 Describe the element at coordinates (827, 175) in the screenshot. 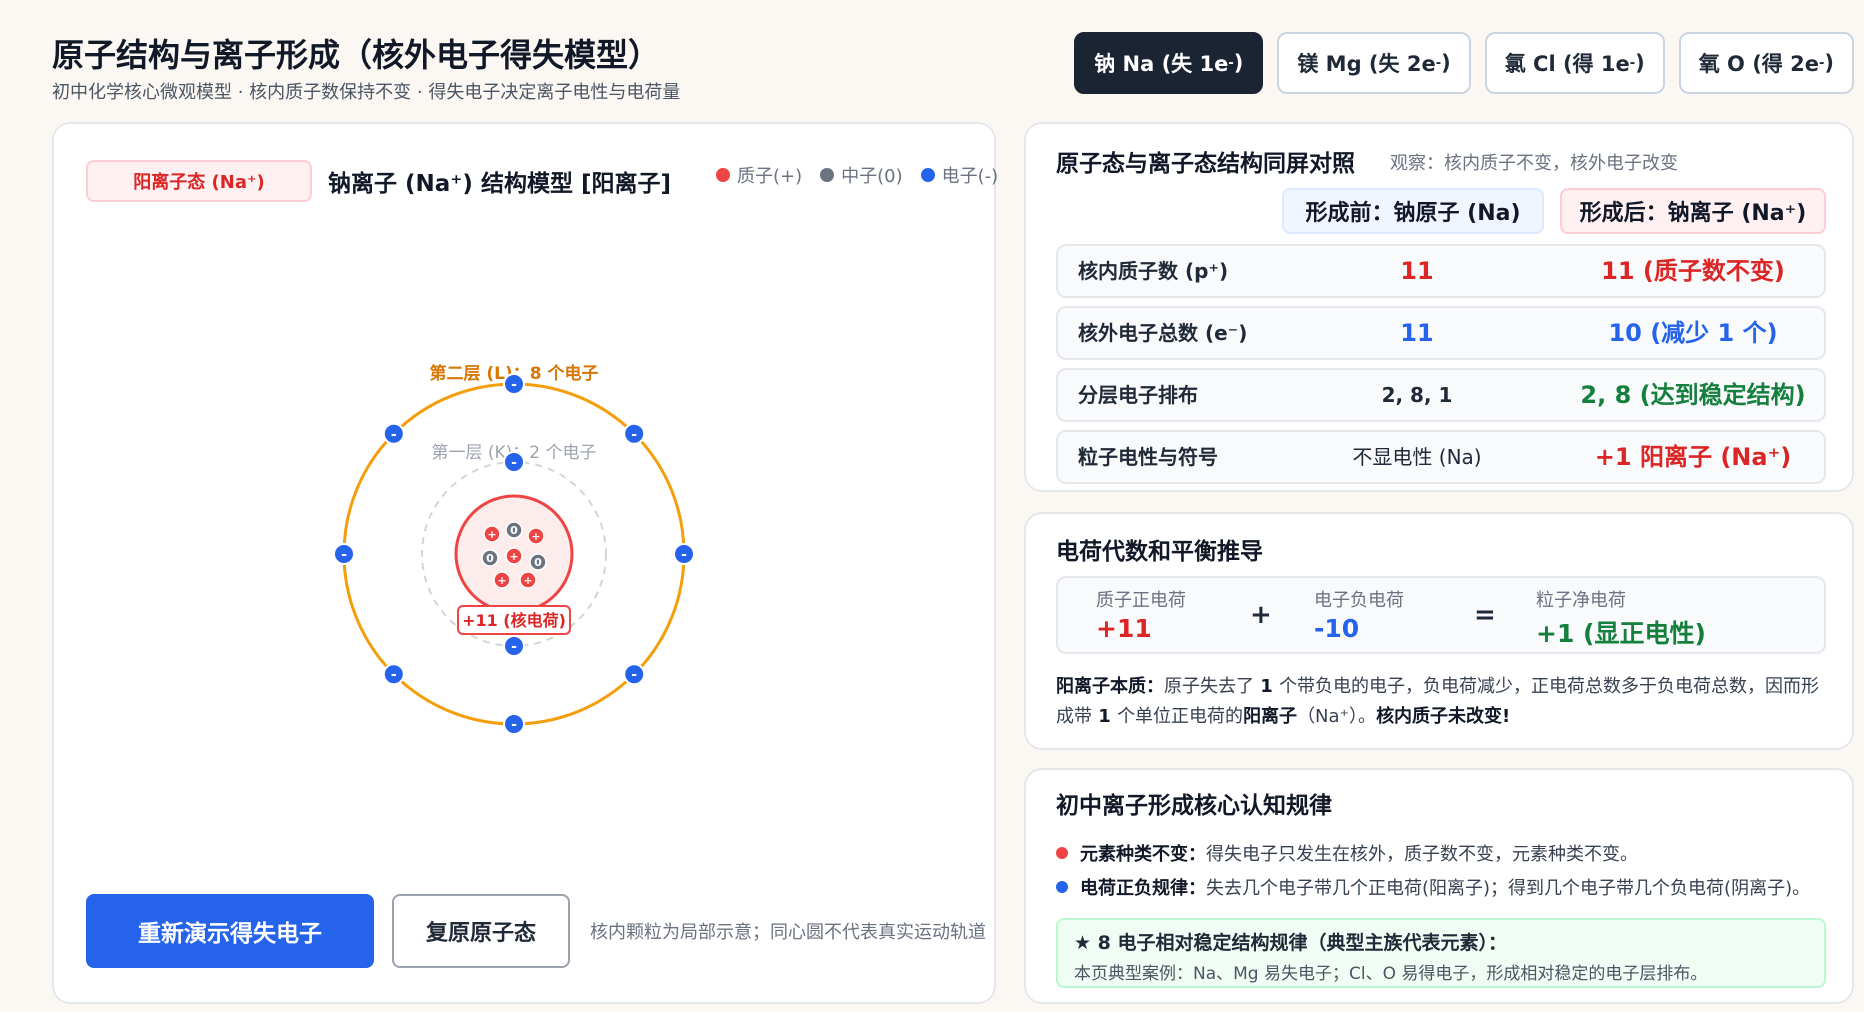

I see `neutron-dot-icon` at that location.